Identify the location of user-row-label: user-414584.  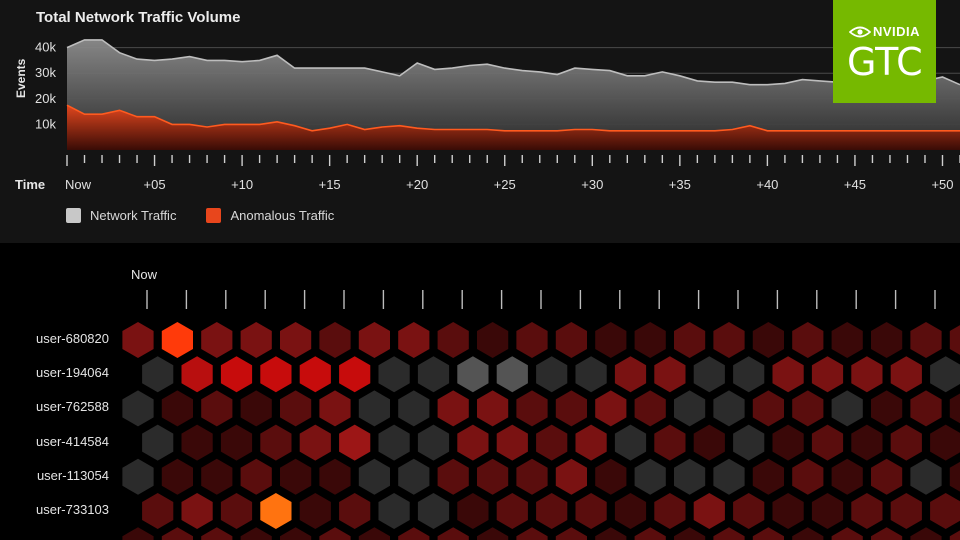
(54, 441).